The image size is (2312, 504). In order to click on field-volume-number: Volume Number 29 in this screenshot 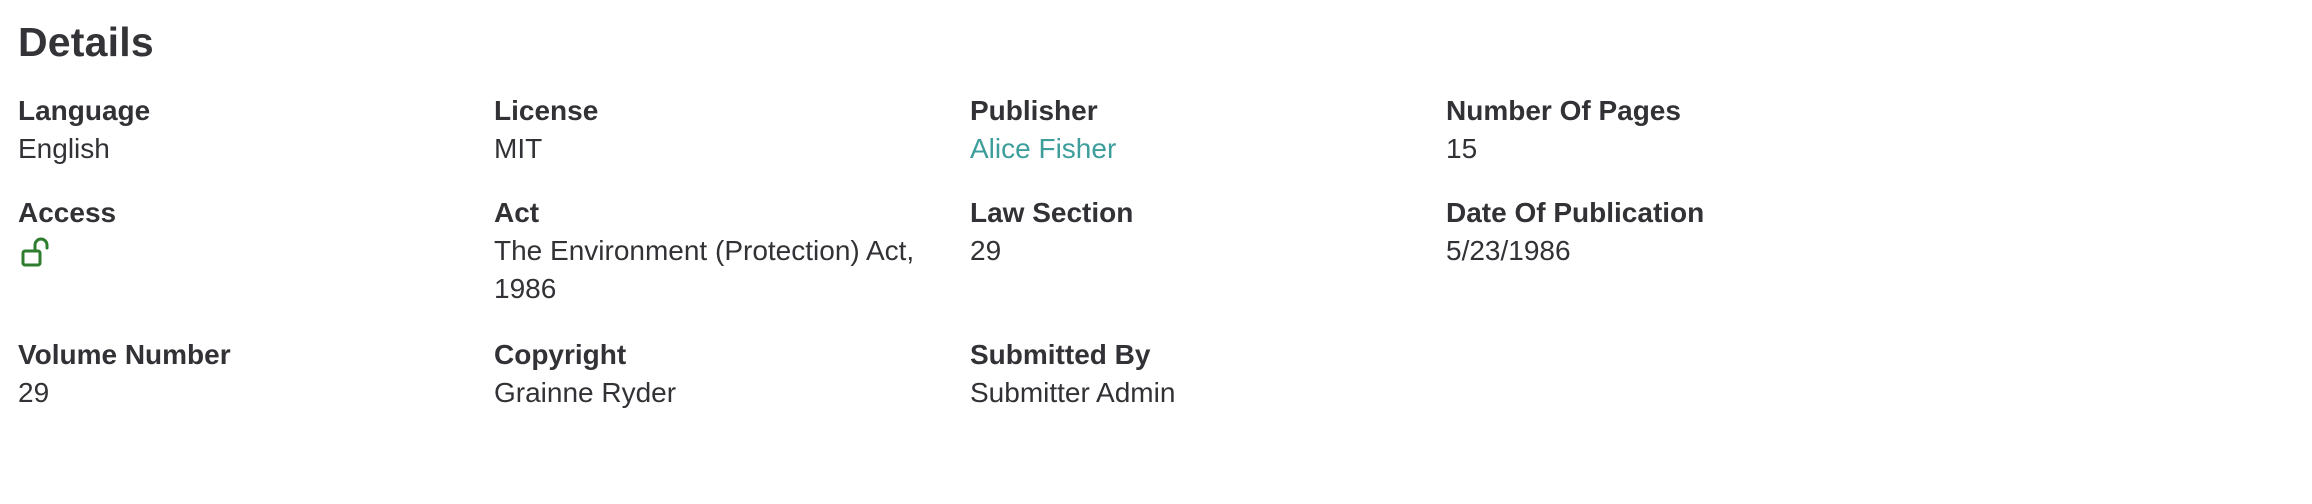, I will do `click(256, 386)`.